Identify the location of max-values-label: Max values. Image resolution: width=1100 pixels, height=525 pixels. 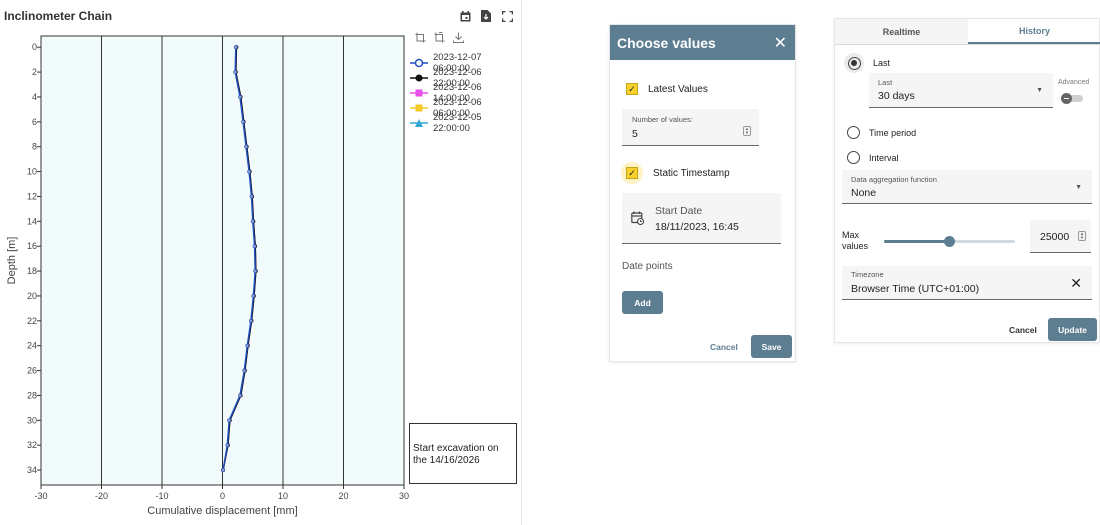
(855, 240).